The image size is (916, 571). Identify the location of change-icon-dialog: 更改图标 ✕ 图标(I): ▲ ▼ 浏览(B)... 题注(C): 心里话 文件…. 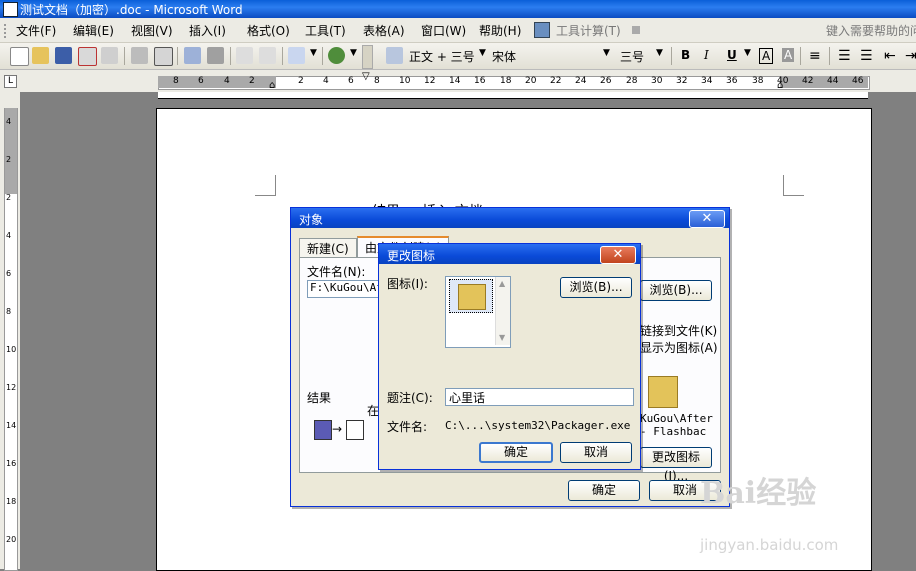
(509, 356).